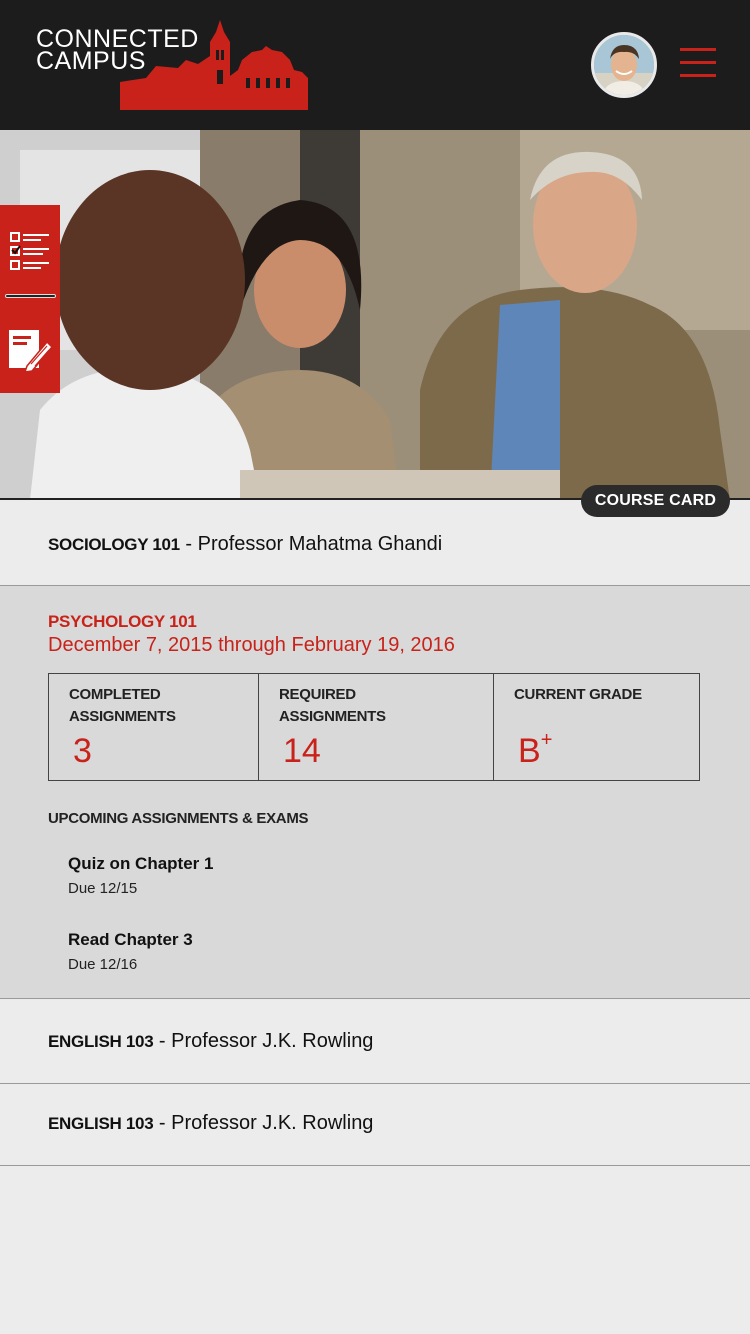 This screenshot has height=1334, width=750. I want to click on tool-divider, so click(30, 296).